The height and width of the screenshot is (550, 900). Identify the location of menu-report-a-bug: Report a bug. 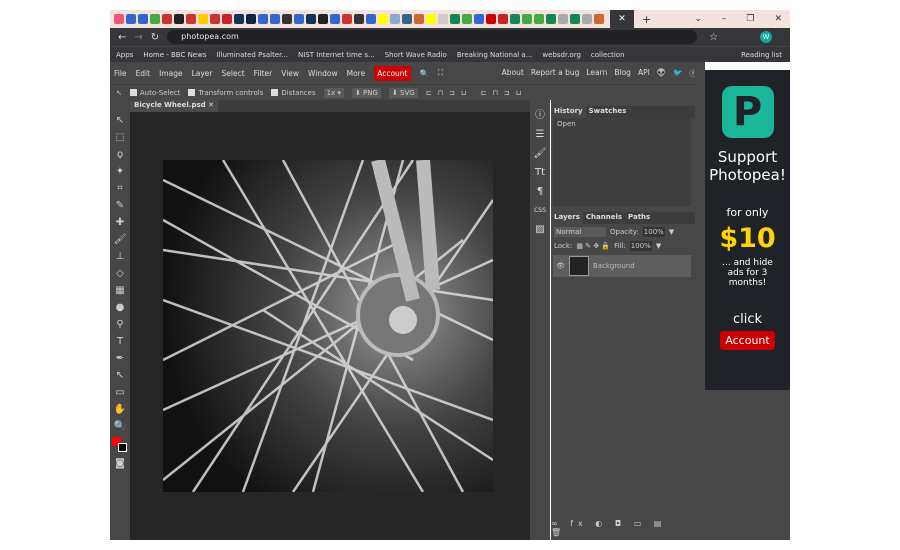
(555, 73).